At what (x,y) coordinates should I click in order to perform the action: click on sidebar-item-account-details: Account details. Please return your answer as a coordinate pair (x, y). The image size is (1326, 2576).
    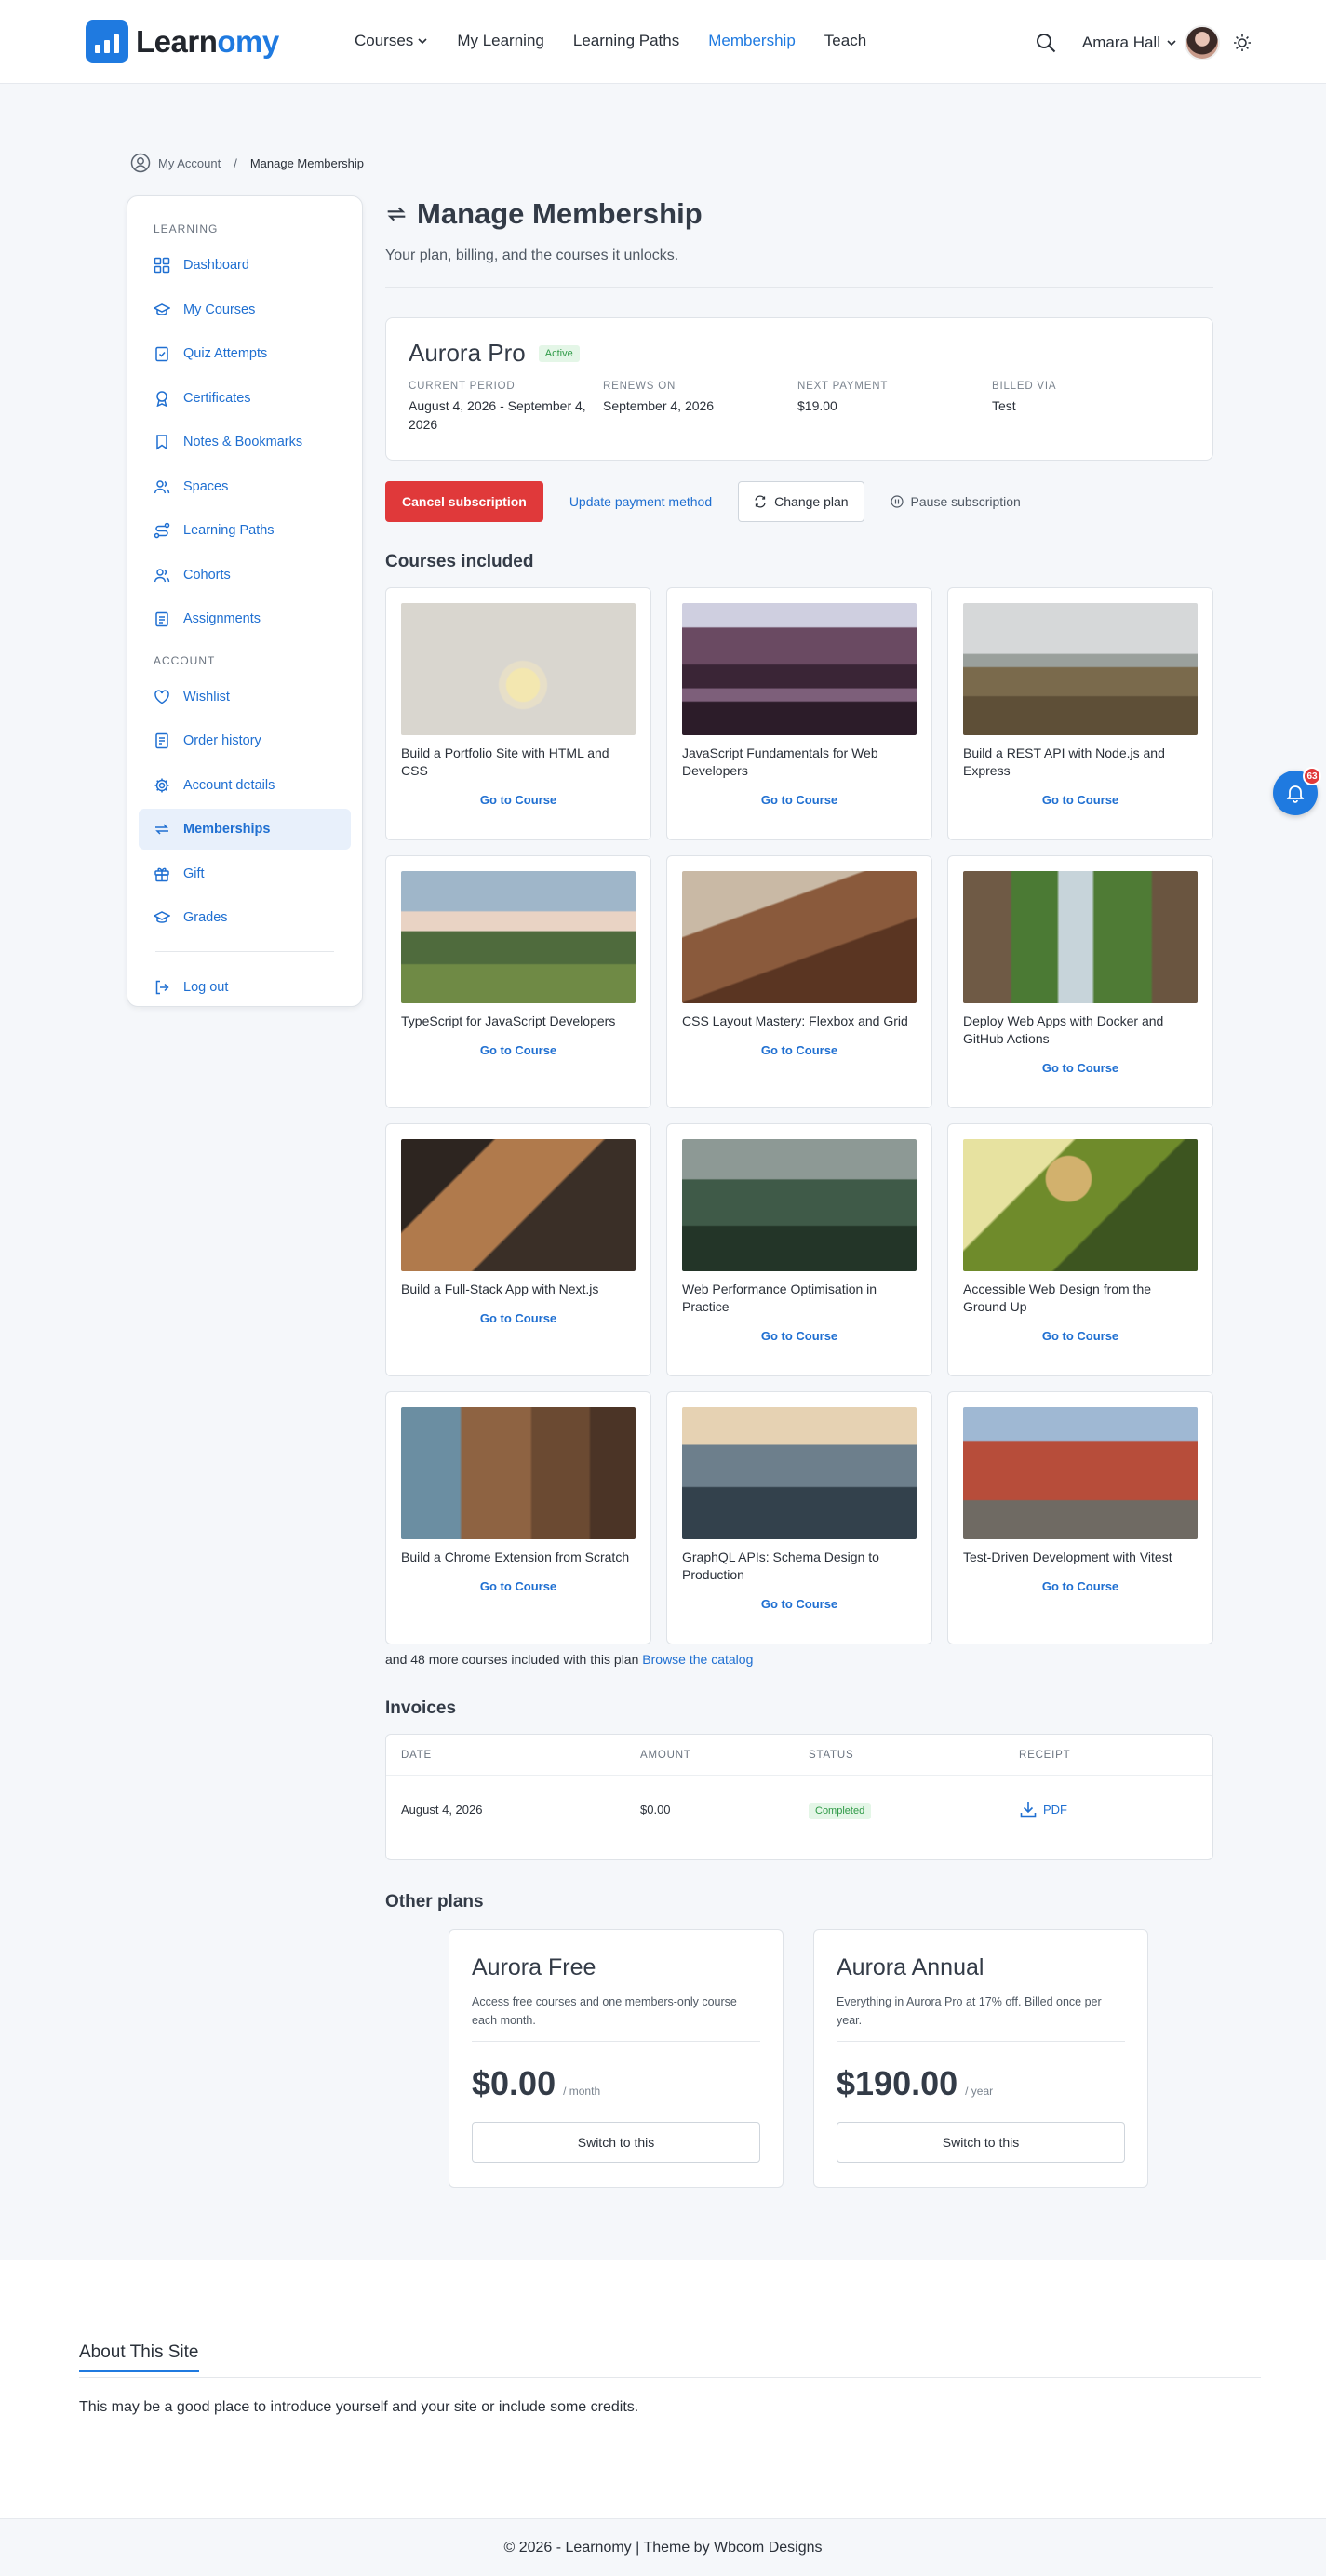
    Looking at the image, I should click on (245, 785).